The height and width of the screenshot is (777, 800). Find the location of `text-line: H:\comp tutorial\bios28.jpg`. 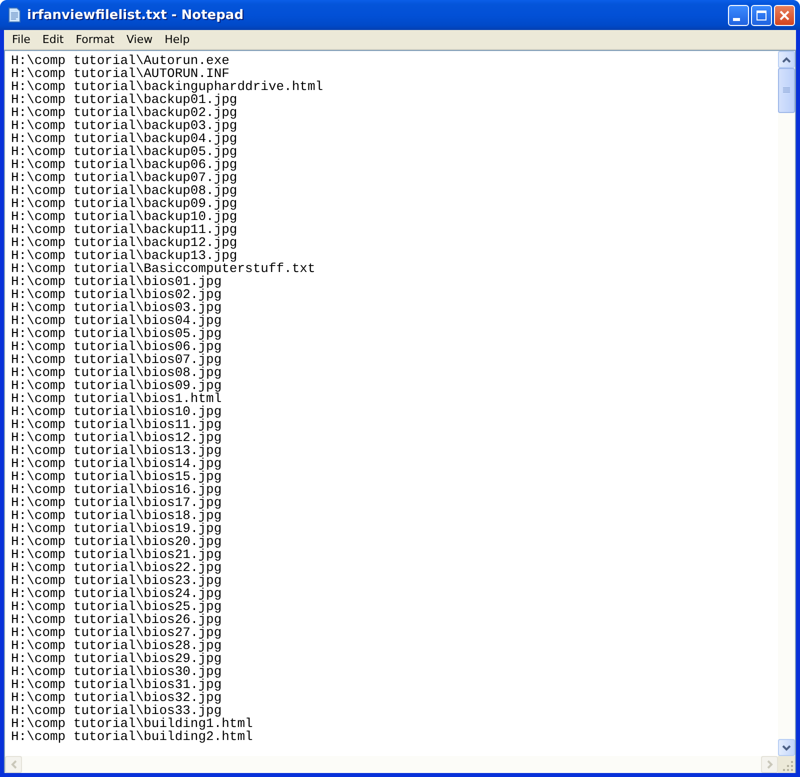

text-line: H:\comp tutorial\bios28.jpg is located at coordinates (117, 645).